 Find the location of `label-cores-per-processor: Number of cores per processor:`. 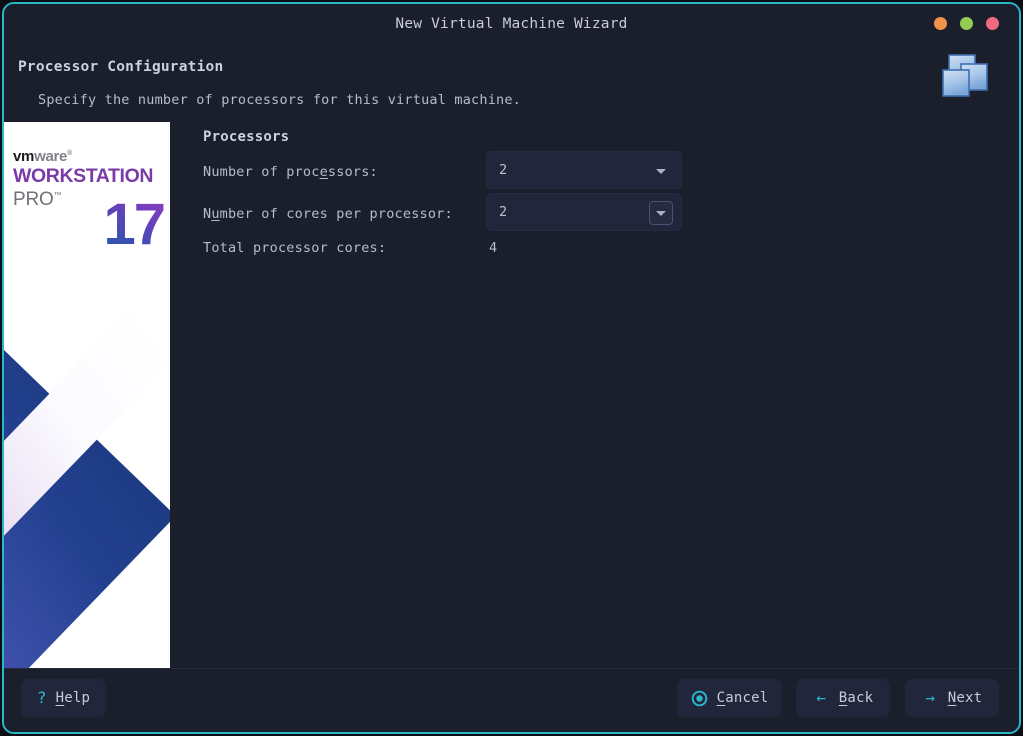

label-cores-per-processor: Number of cores per processor: is located at coordinates (328, 214).